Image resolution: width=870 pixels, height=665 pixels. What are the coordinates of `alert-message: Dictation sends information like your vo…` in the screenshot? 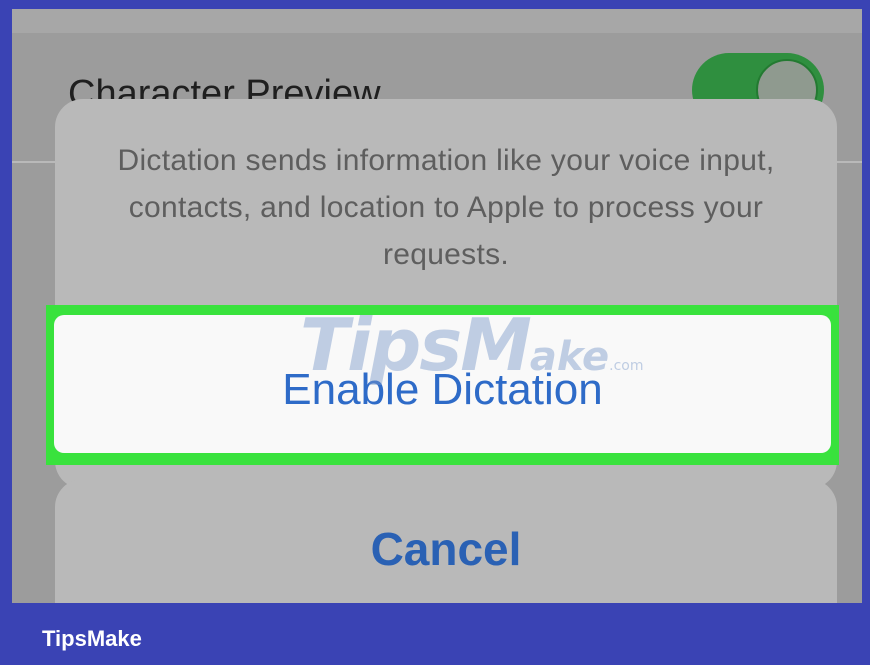 It's located at (446, 207).